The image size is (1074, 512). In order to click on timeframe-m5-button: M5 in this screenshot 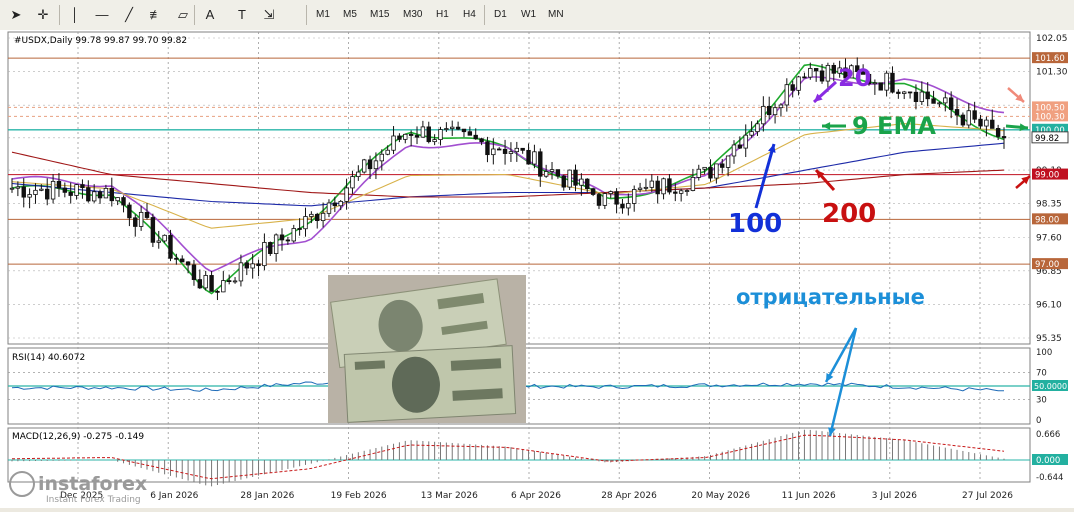, I will do `click(350, 15)`.